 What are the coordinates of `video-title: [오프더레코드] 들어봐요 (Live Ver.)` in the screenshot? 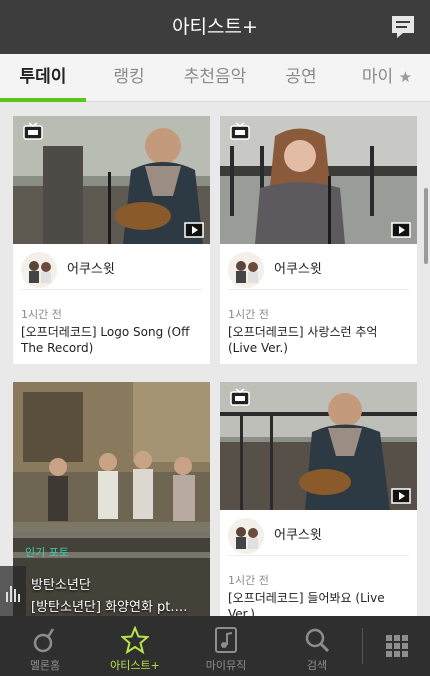 It's located at (318, 603).